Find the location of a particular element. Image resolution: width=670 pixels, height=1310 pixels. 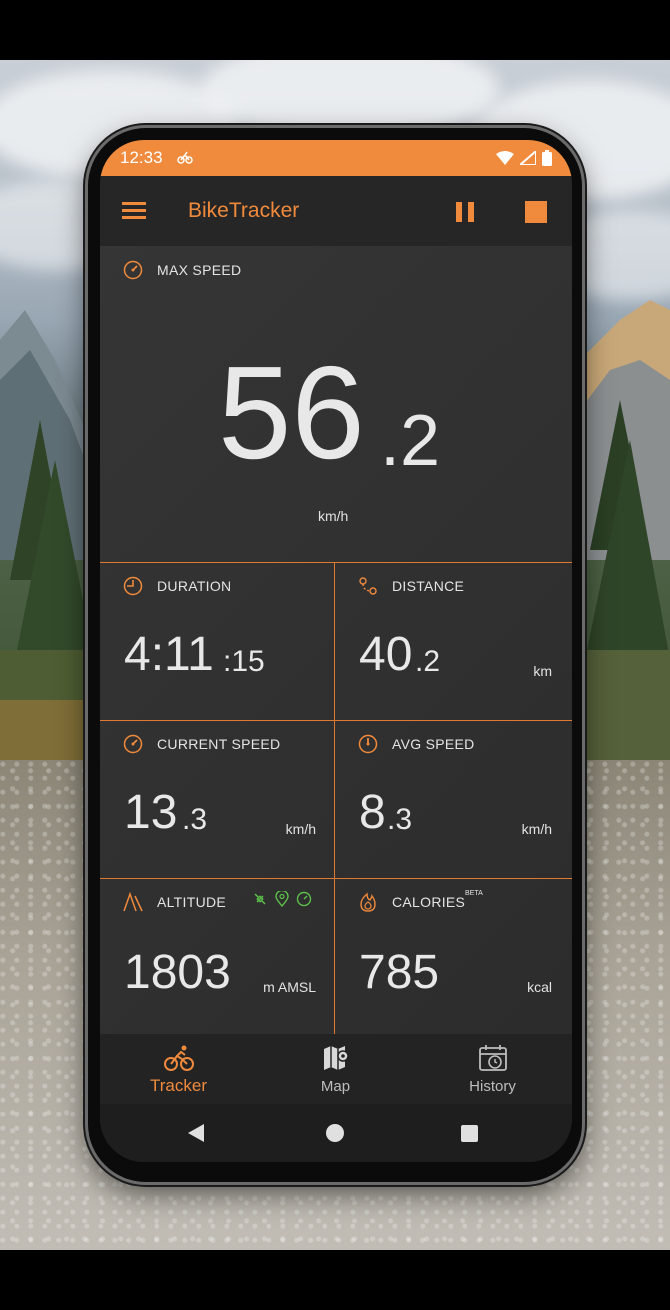

duration-value-main: 4:11 is located at coordinates (169, 654).